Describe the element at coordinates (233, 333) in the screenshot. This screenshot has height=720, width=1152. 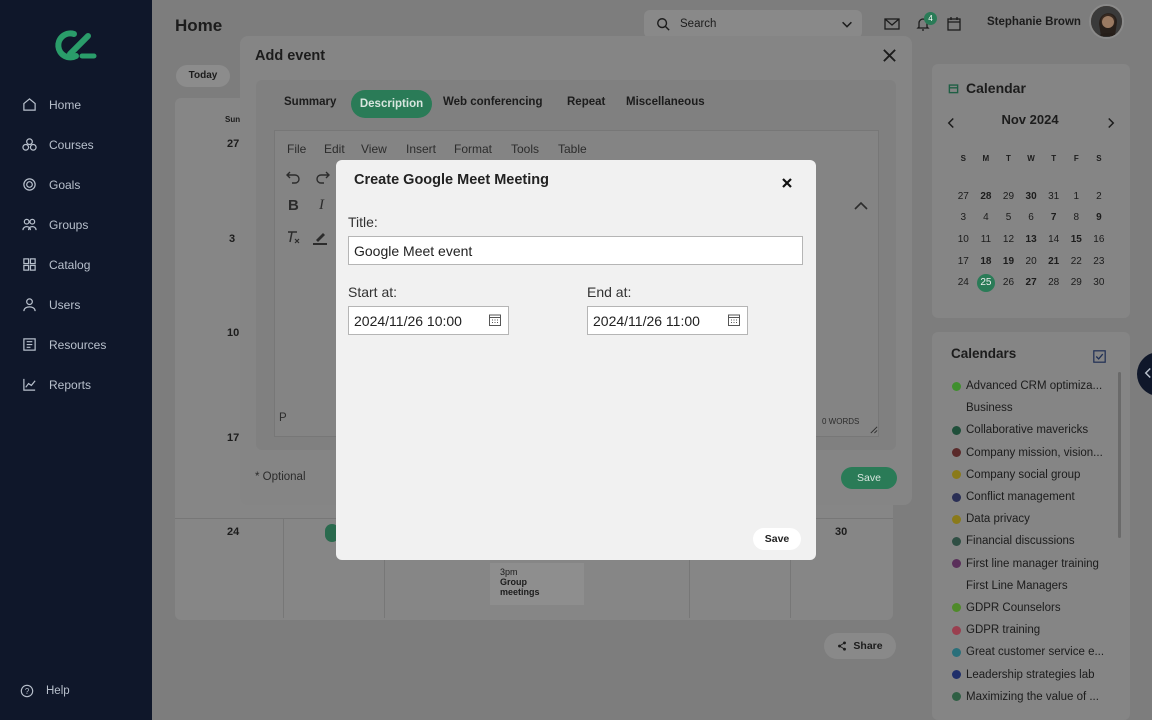
I see `date-cell: 10` at that location.